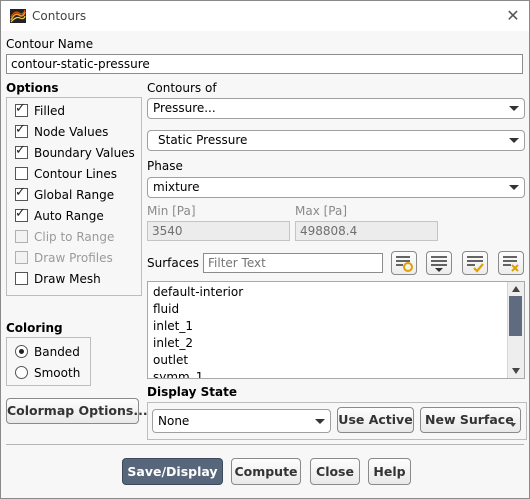 The height and width of the screenshot is (499, 530). Describe the element at coordinates (389, 471) in the screenshot. I see `help-button: Help` at that location.